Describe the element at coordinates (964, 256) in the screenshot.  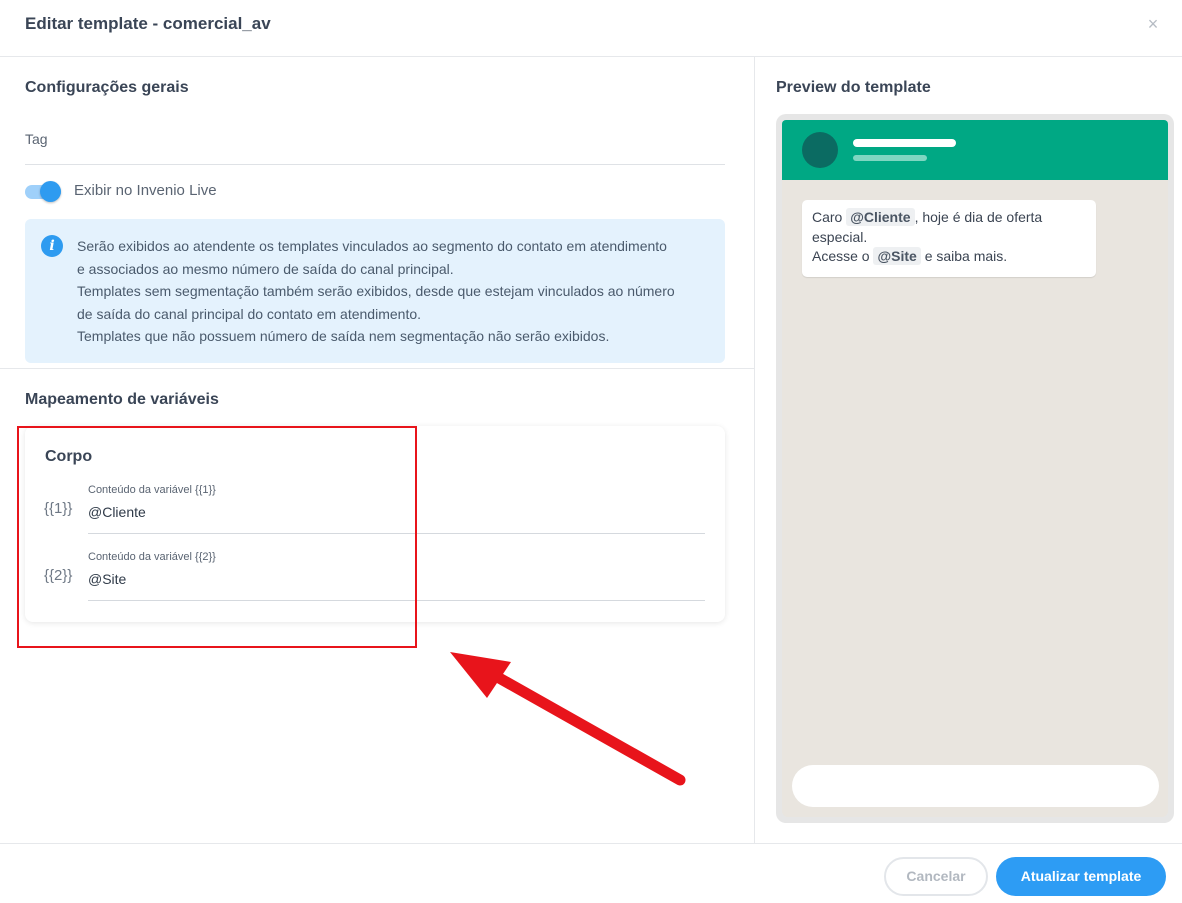
I see `message-text: e saiba mais.` at that location.